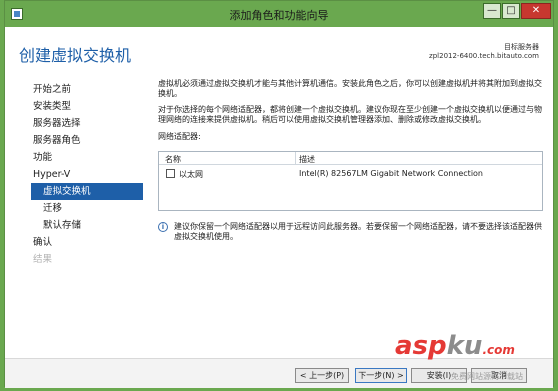  What do you see at coordinates (87, 208) in the screenshot?
I see `nav-item-migration: 迁移` at bounding box center [87, 208].